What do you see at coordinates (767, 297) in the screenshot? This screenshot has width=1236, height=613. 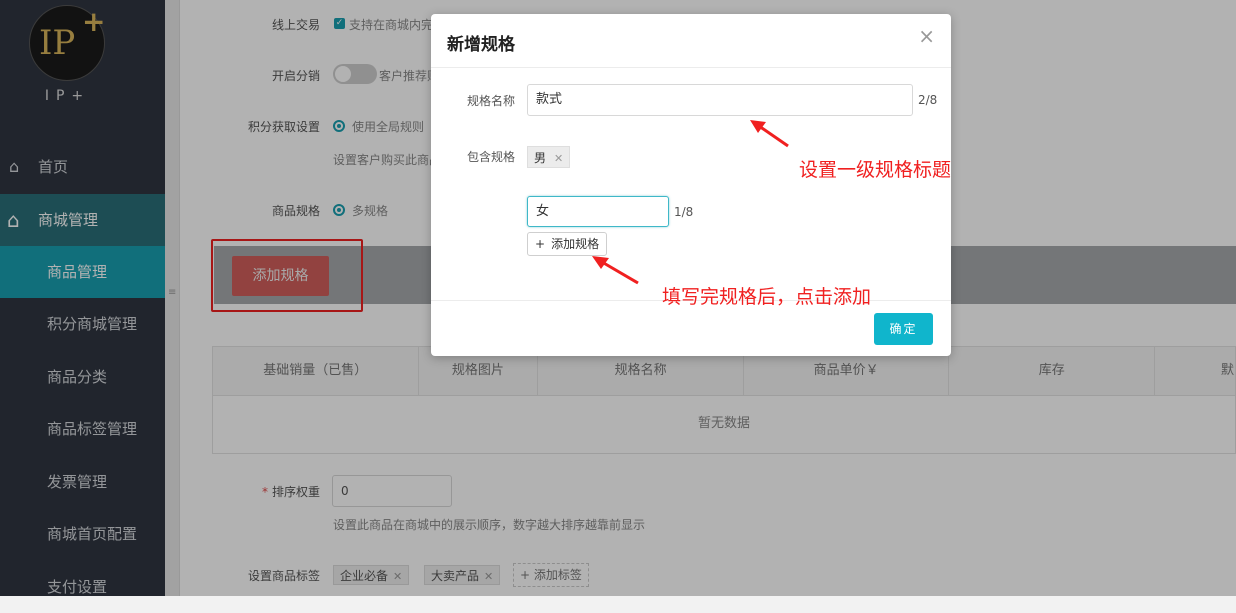 I see `annotation-add-note: 填写完规格后，点击添加` at bounding box center [767, 297].